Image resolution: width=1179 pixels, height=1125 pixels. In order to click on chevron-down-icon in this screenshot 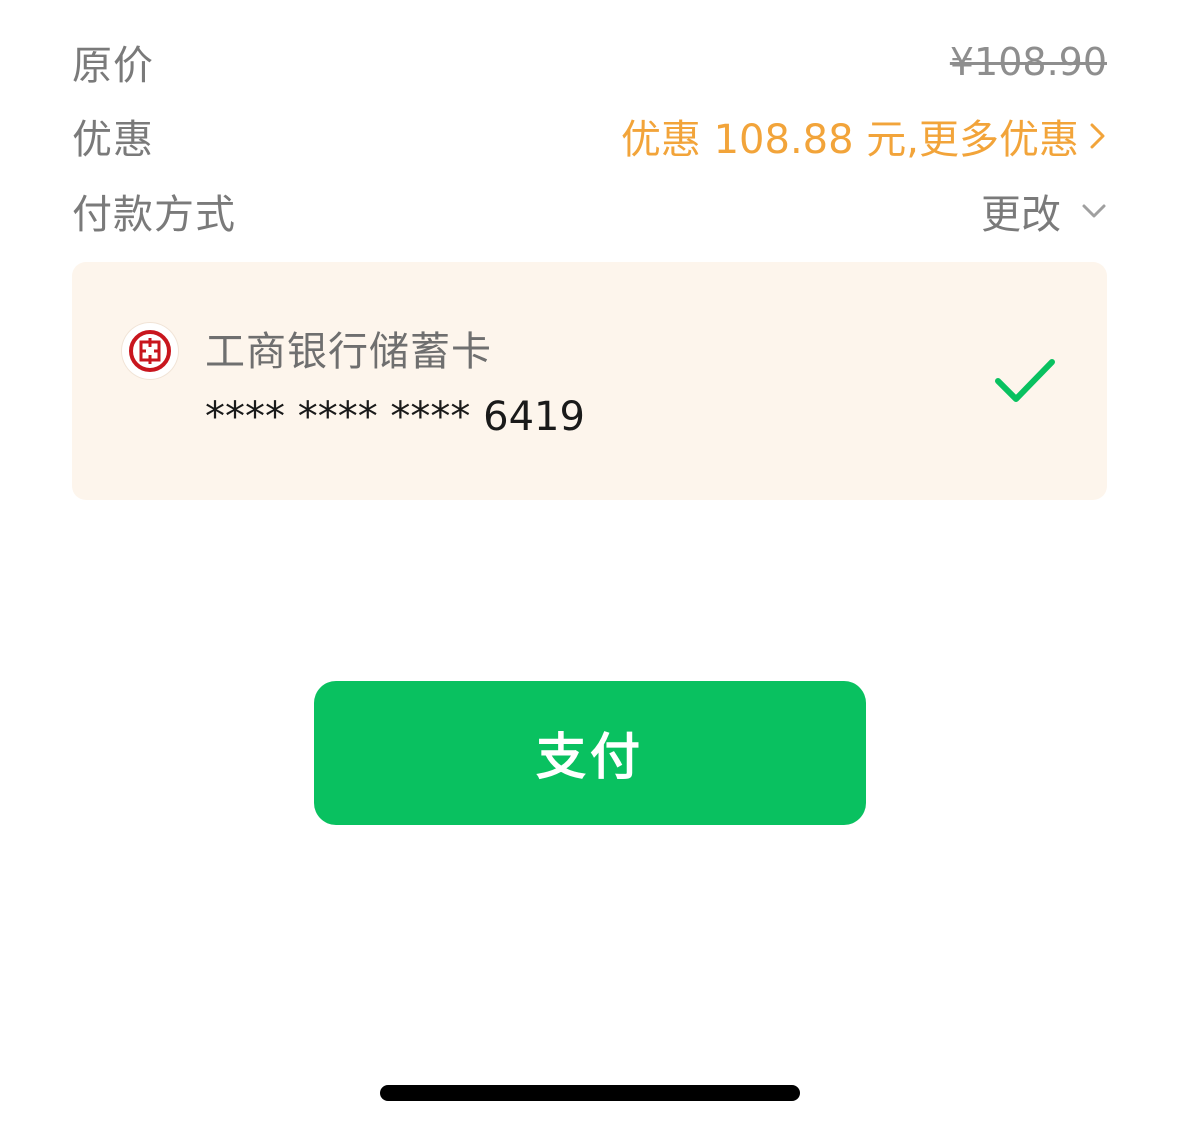, I will do `click(1094, 211)`.